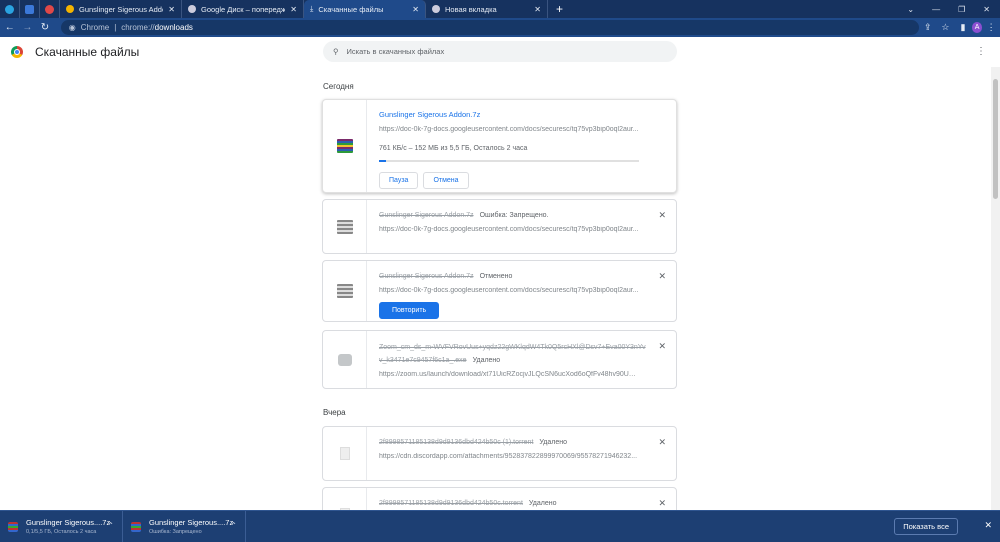 This screenshot has width=1000, height=542. What do you see at coordinates (988, 525) in the screenshot?
I see `close-shelf-icon: ✕` at bounding box center [988, 525].